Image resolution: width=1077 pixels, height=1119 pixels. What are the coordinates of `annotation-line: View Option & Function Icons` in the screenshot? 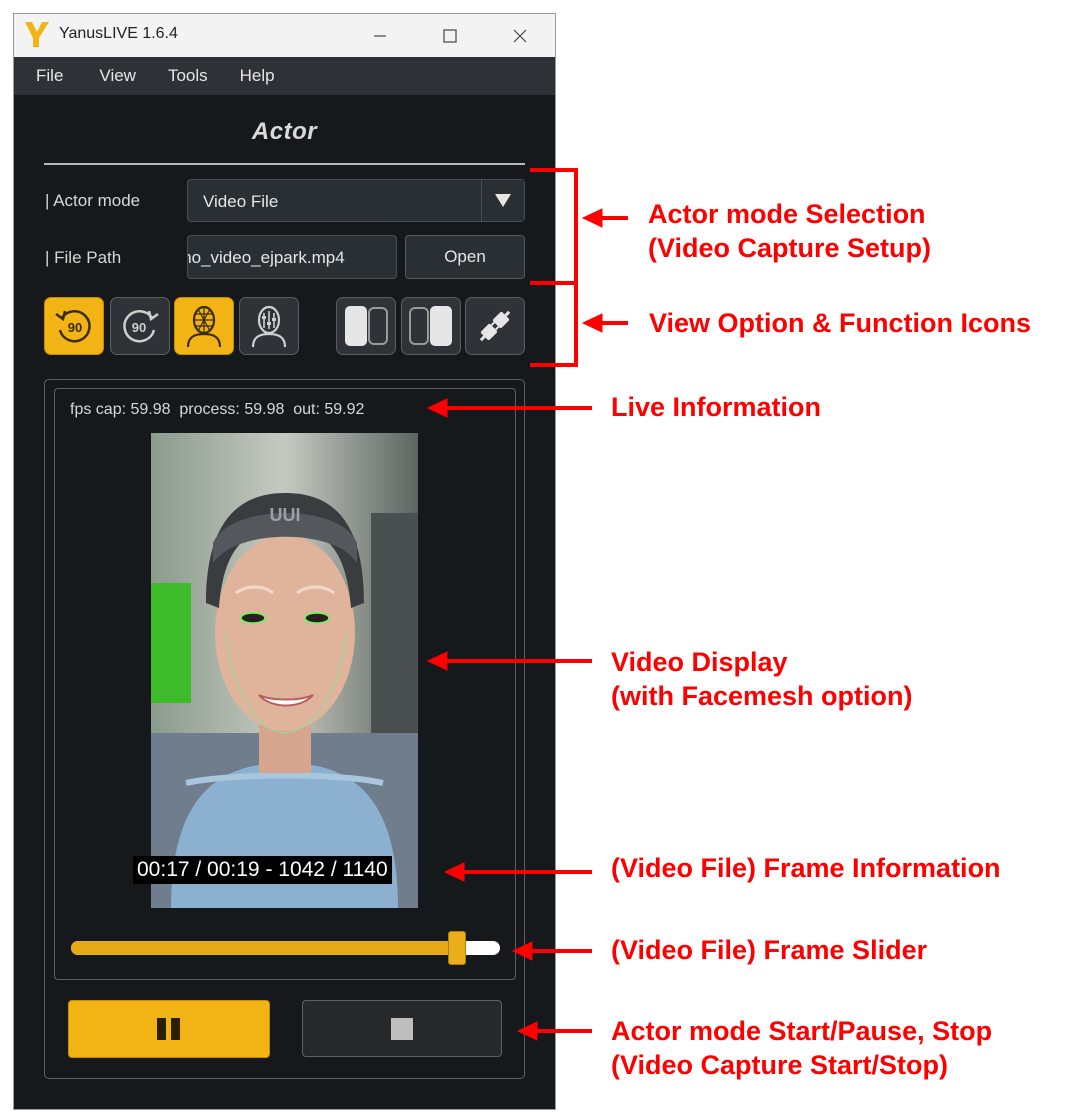 It's located at (840, 323).